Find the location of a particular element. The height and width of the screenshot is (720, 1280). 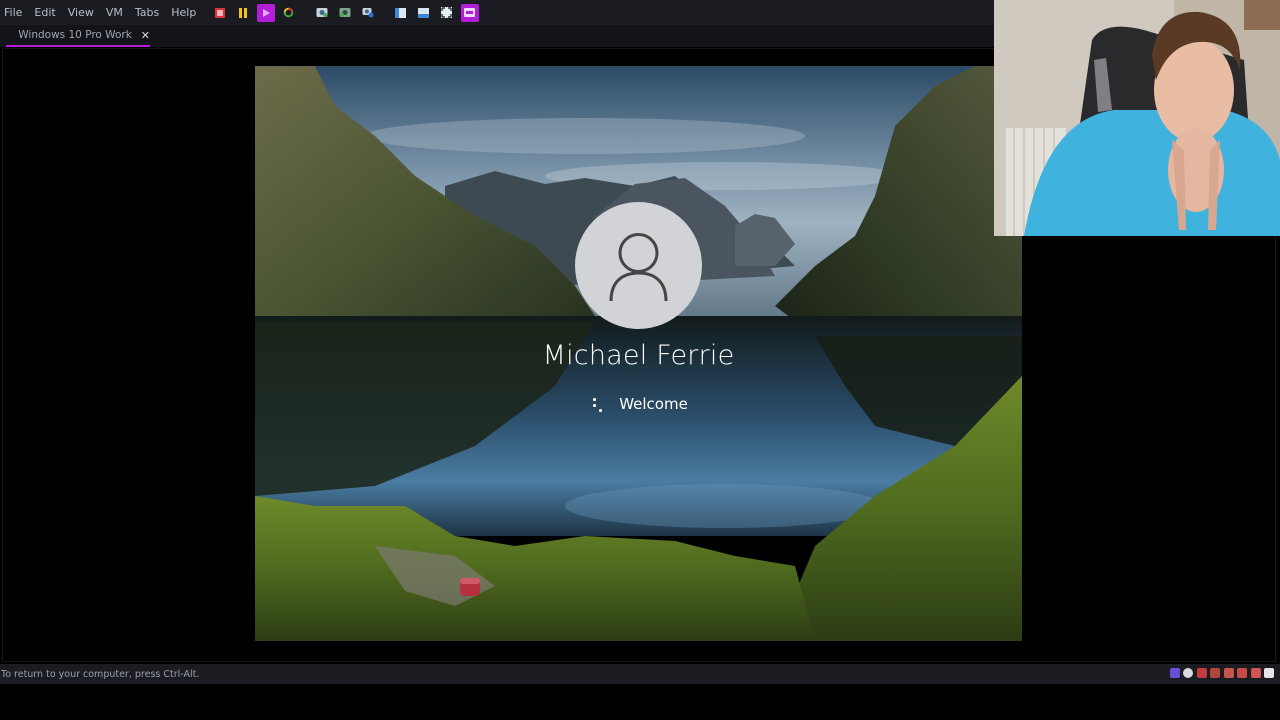

network-adapter-icon is located at coordinates (1174, 673).